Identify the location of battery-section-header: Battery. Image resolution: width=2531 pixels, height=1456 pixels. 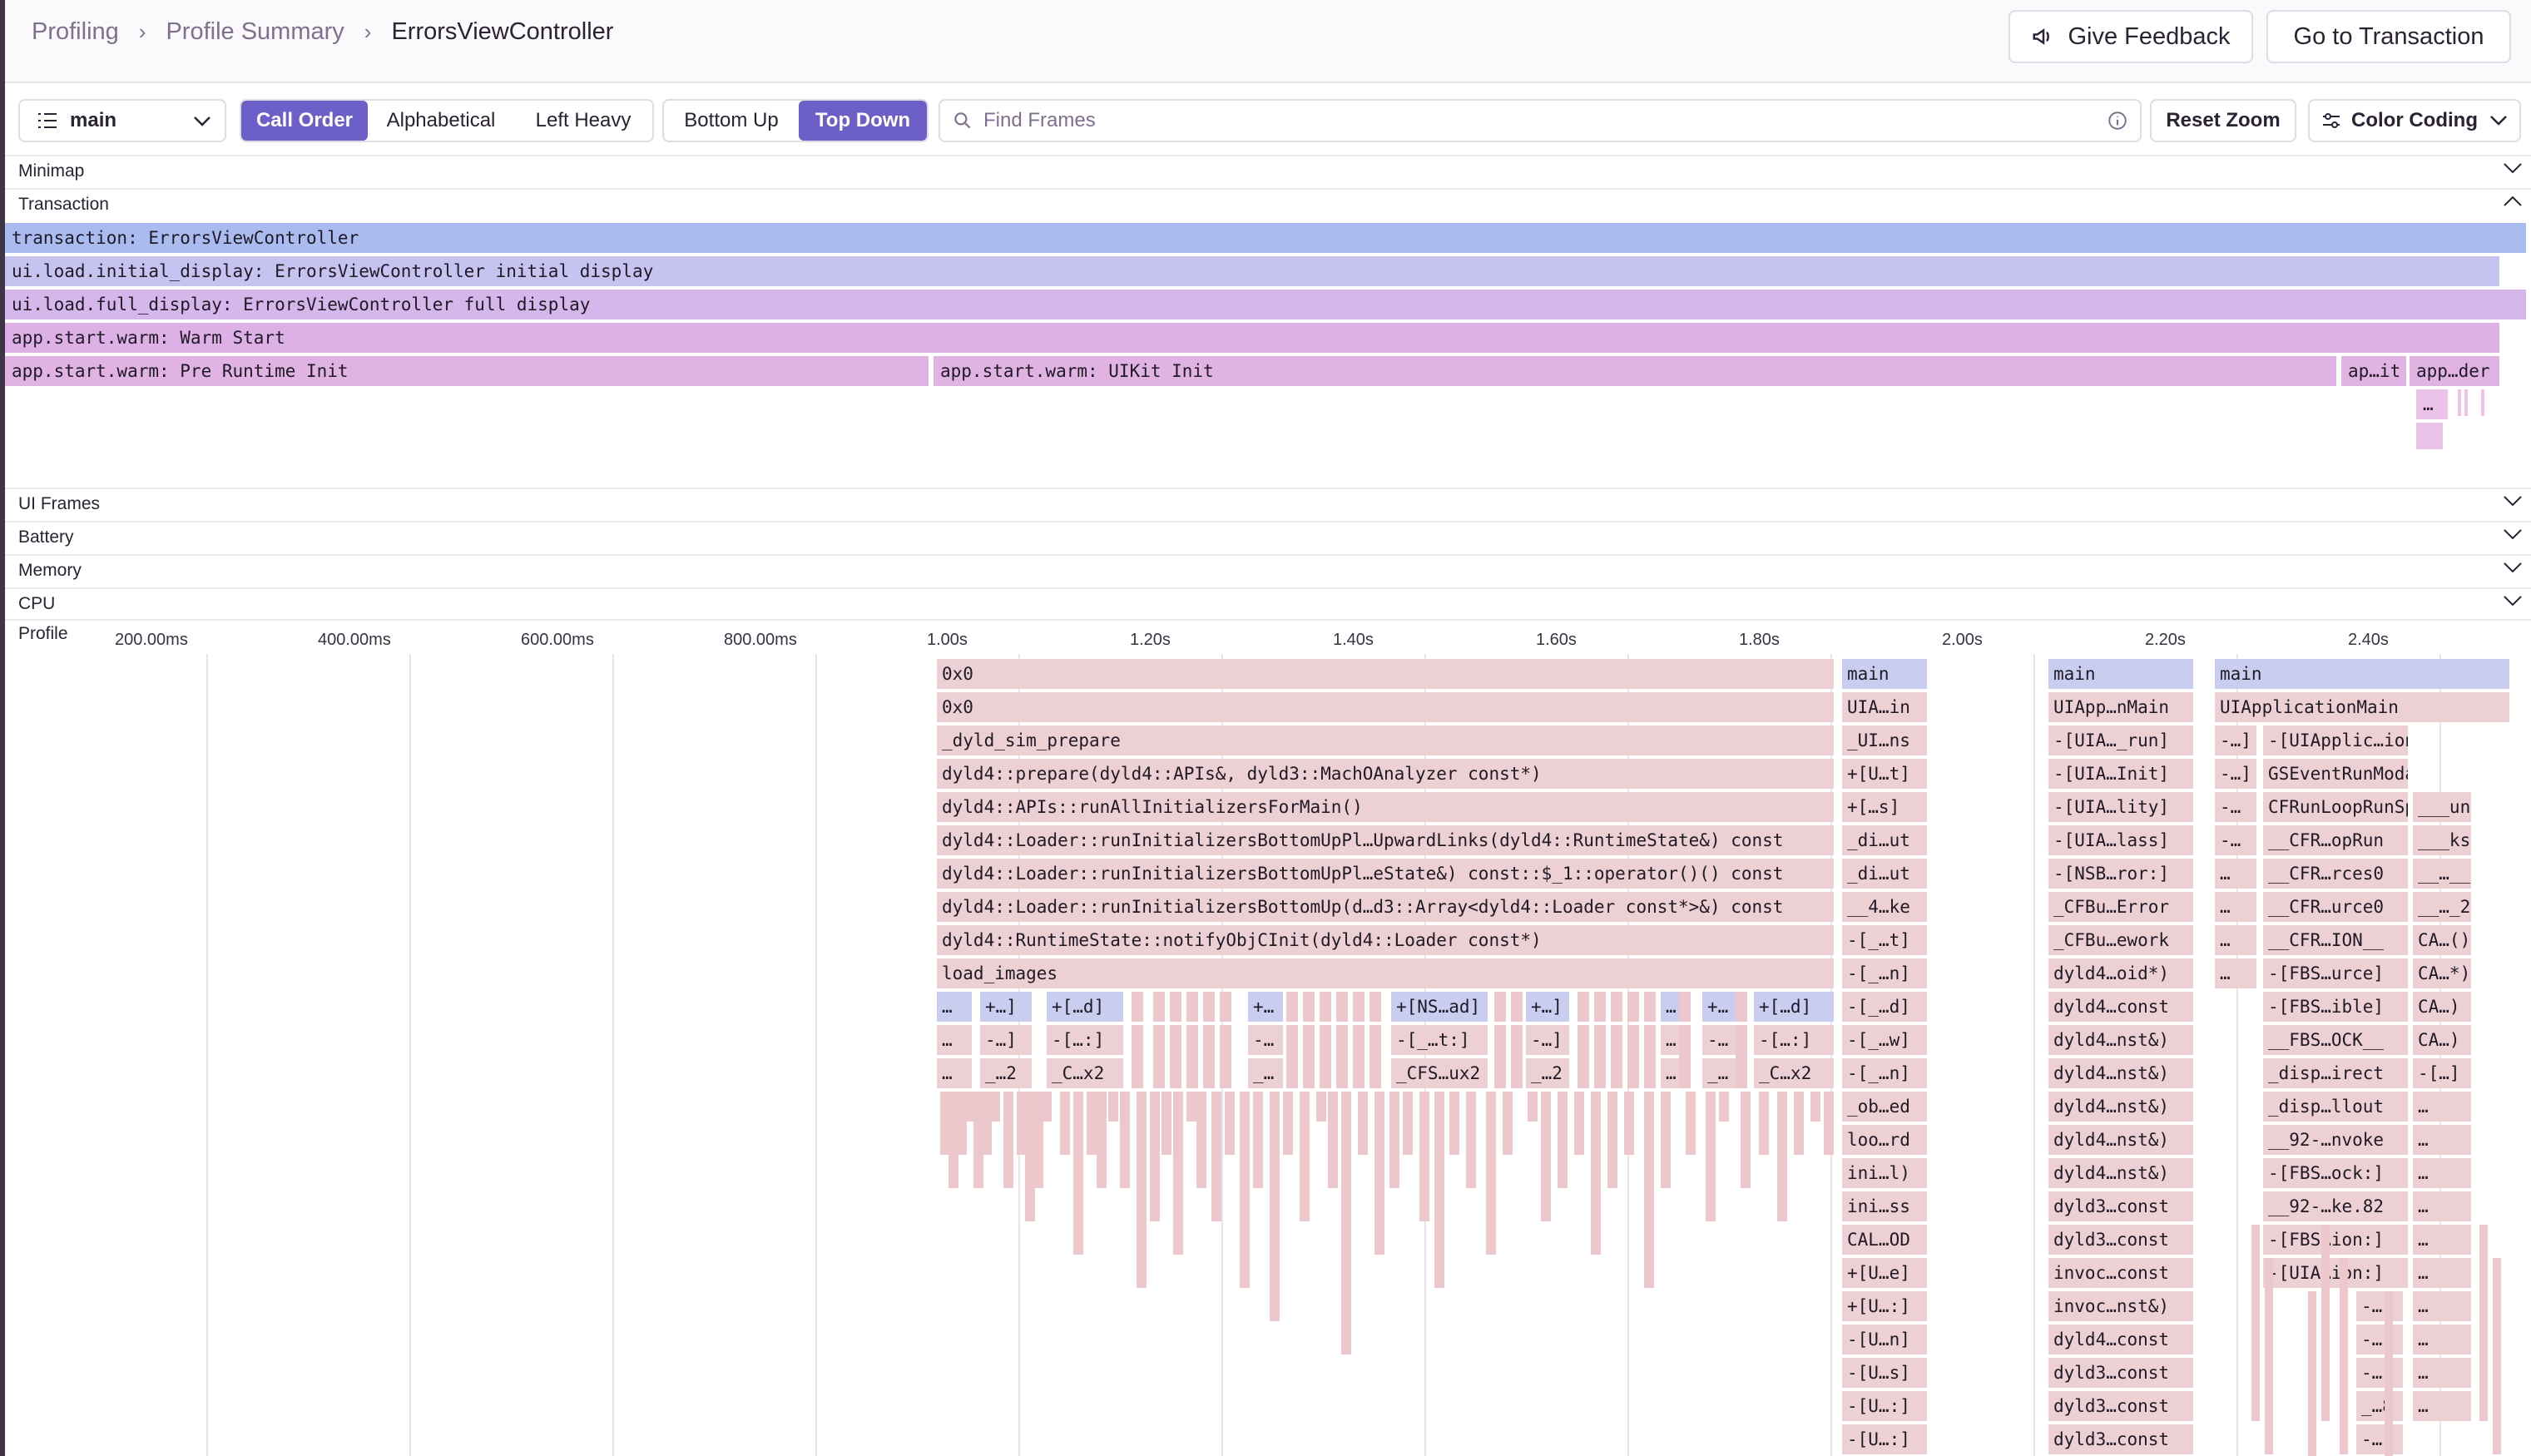
(1268, 536).